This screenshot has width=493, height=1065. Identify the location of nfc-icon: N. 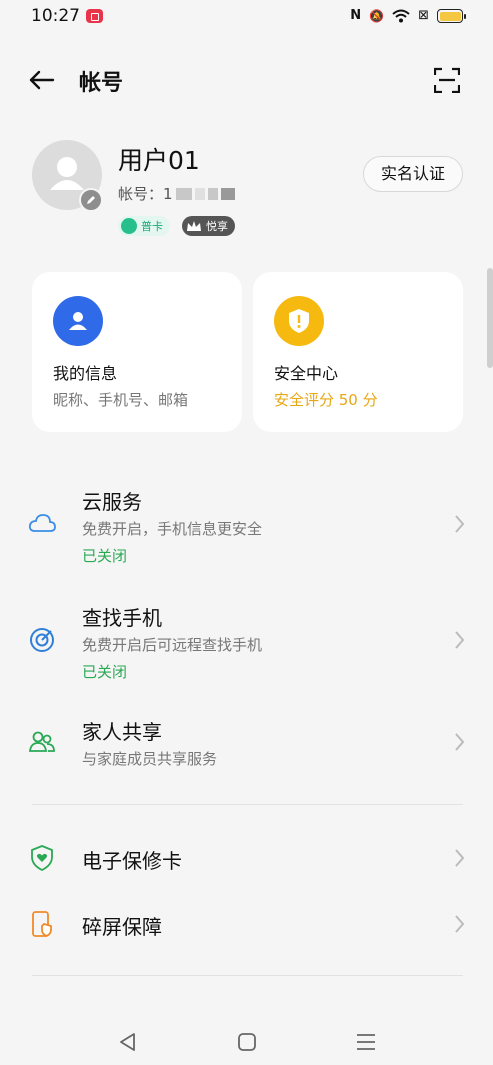
(356, 15).